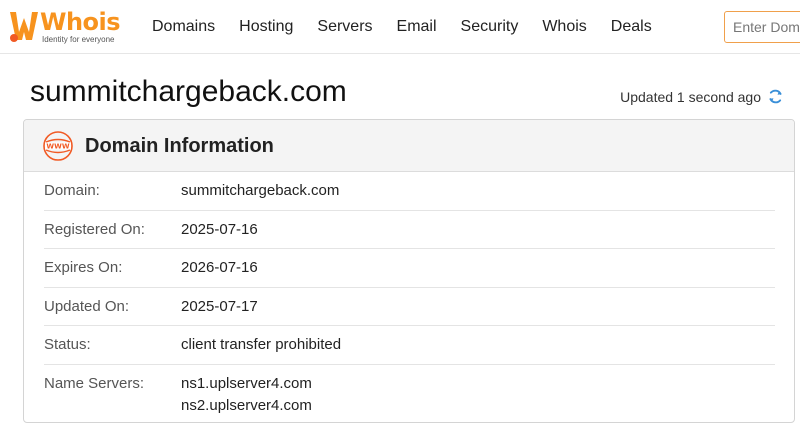  I want to click on whois-logo: Whois Identity for everyone, so click(71, 27).